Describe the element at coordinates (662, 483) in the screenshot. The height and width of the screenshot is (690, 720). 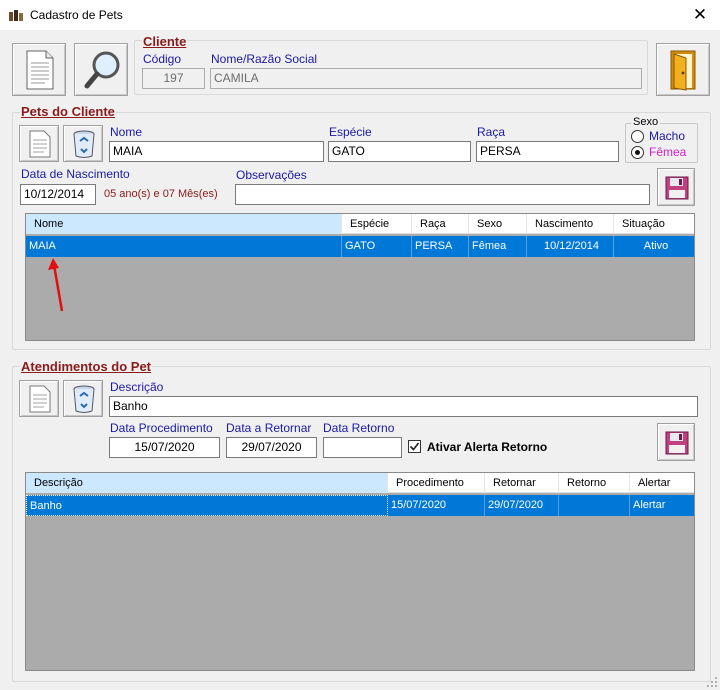
I see `atend-col-alertar: Alertar` at that location.